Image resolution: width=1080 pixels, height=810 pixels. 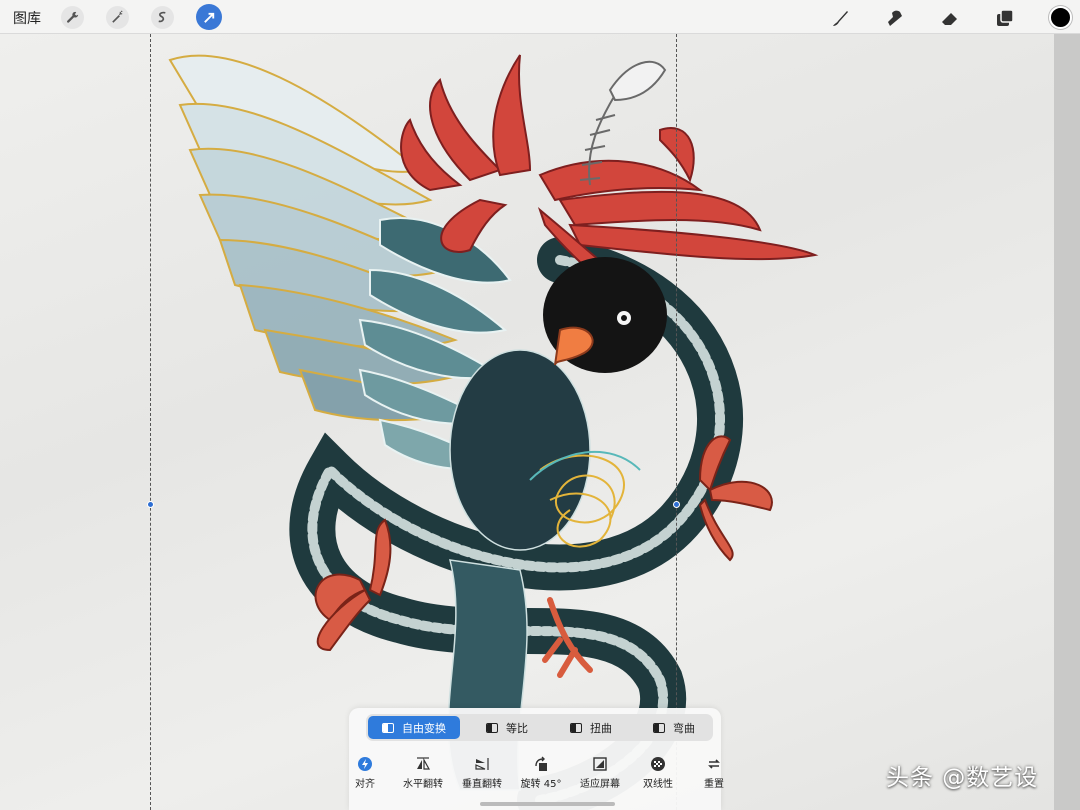 I want to click on bilinear-button: 双线性, so click(x=658, y=773).